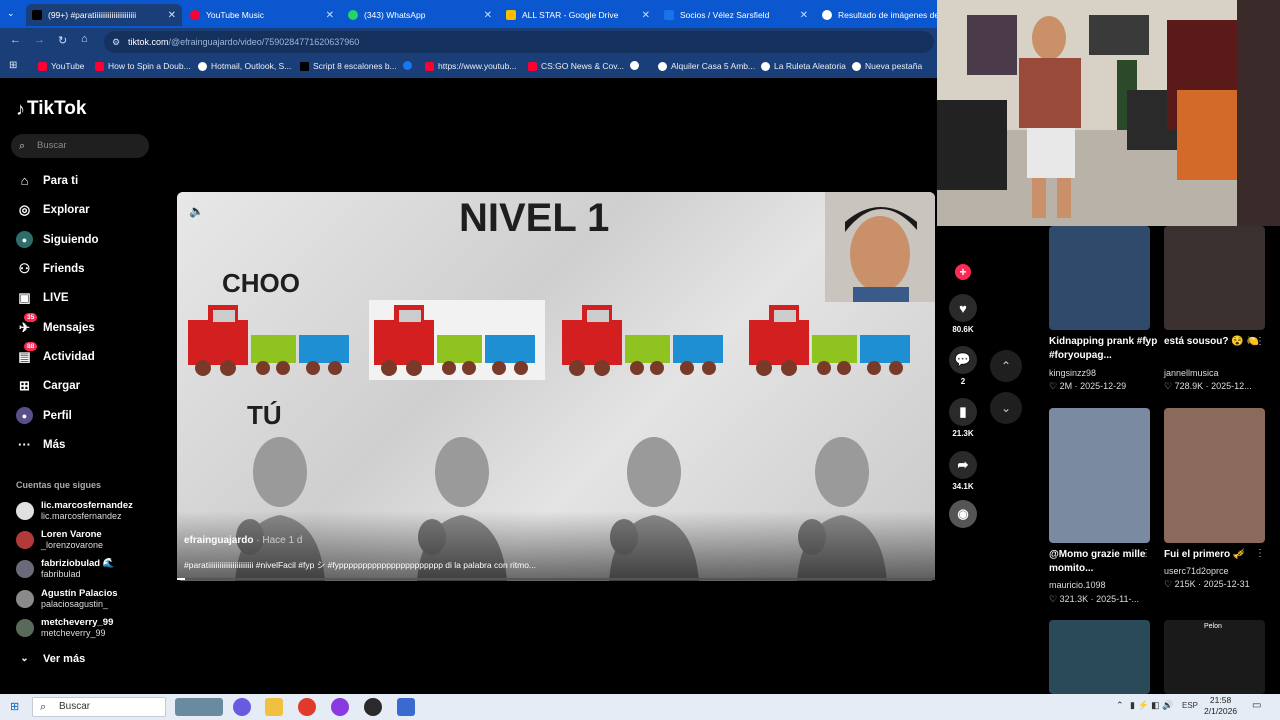 The image size is (1280, 720). What do you see at coordinates (340, 707) in the screenshot?
I see `messenger-icon` at bounding box center [340, 707].